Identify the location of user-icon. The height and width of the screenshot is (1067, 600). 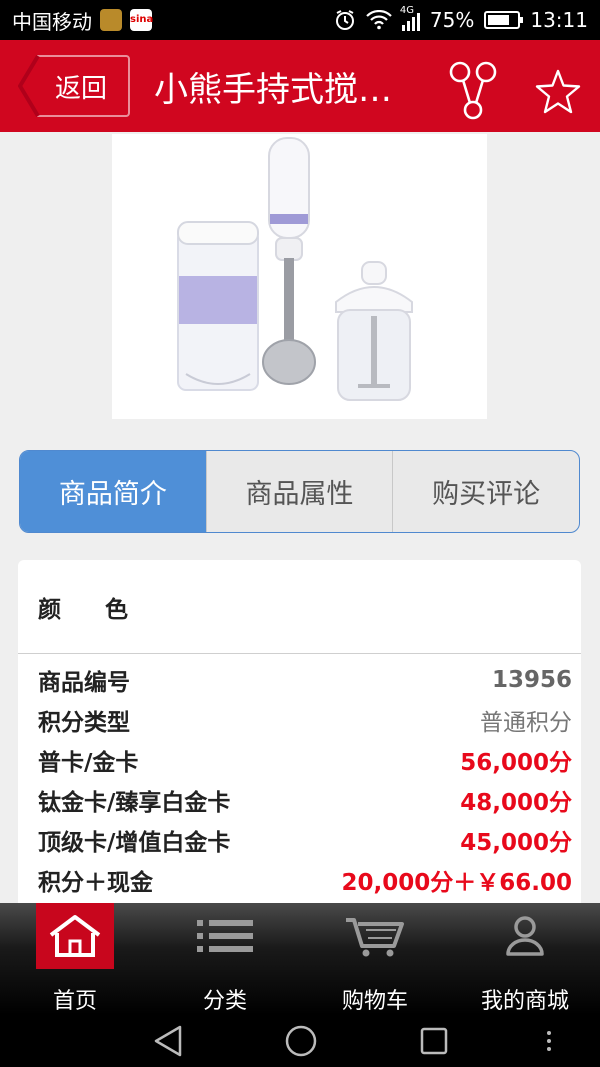
(525, 936).